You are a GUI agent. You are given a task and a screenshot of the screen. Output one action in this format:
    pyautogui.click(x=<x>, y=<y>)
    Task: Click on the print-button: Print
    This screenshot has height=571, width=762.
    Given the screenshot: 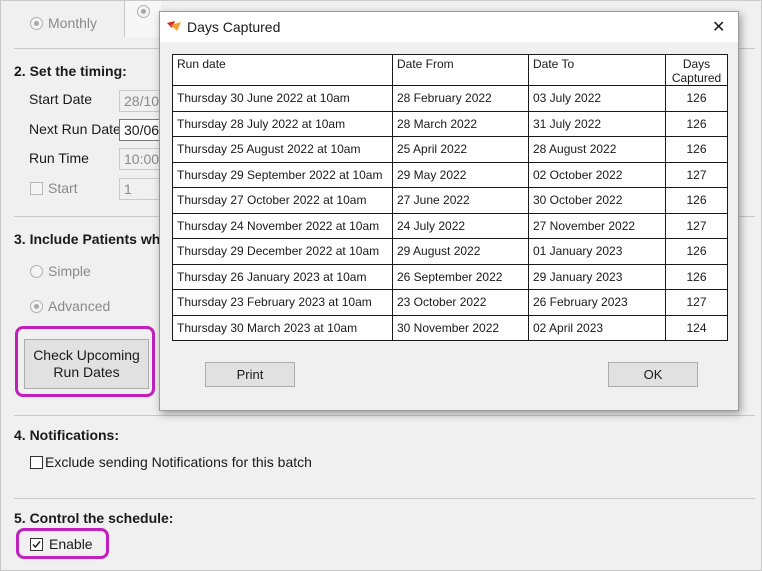 What is the action you would take?
    pyautogui.click(x=250, y=374)
    